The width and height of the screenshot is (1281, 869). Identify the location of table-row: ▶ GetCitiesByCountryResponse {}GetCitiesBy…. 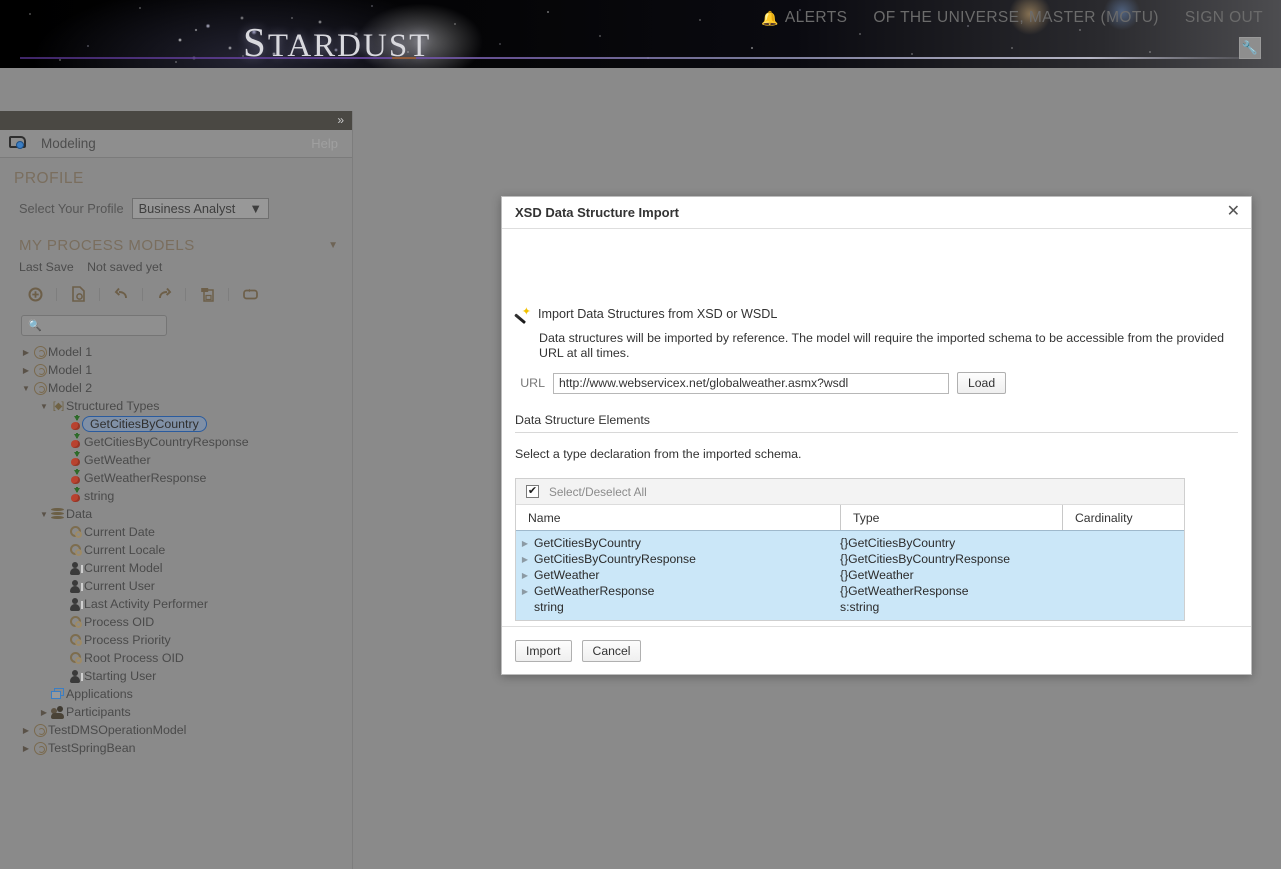
(850, 559).